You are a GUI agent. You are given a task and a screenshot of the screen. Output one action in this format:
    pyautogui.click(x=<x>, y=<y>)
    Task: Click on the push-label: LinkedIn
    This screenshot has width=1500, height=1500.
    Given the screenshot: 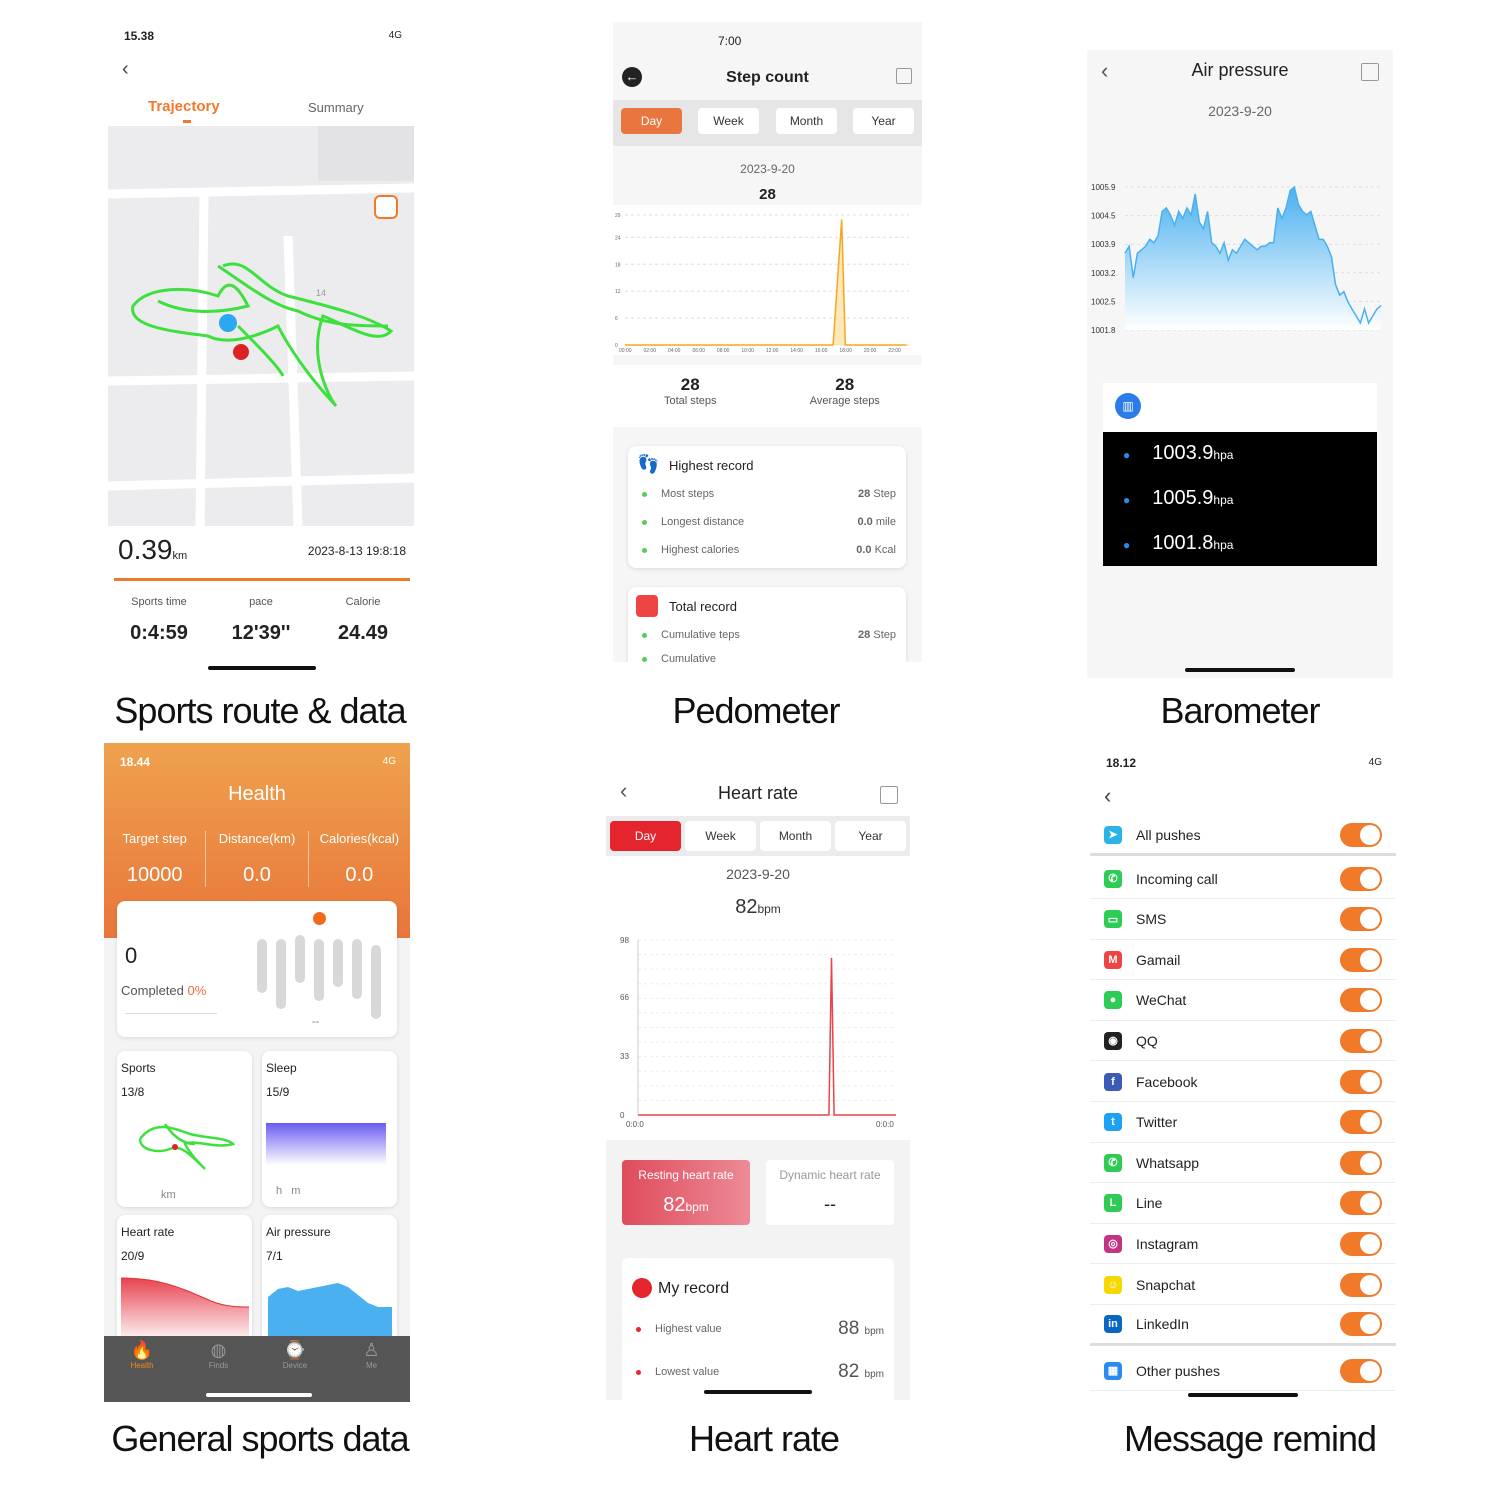 What is the action you would take?
    pyautogui.click(x=1162, y=1324)
    